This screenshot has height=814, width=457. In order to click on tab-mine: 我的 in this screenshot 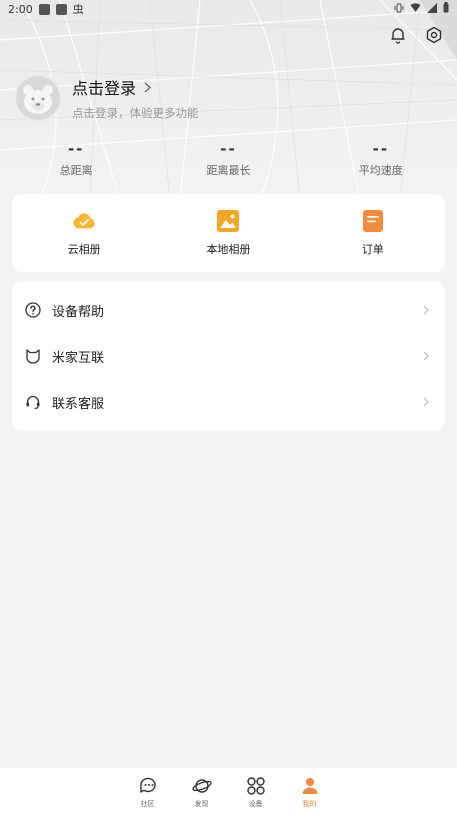, I will do `click(310, 791)`.